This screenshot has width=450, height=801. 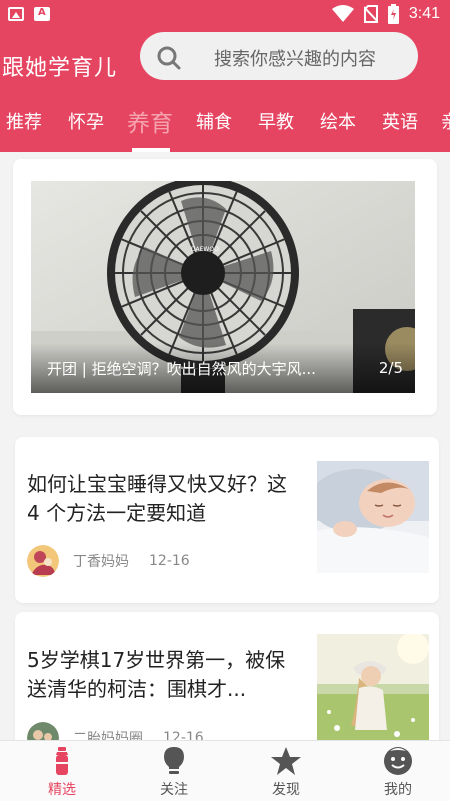 I want to click on category-tabs: 推荐 怀孕 养育 辅食 早教 绘本 英语 亲, so click(x=225, y=128).